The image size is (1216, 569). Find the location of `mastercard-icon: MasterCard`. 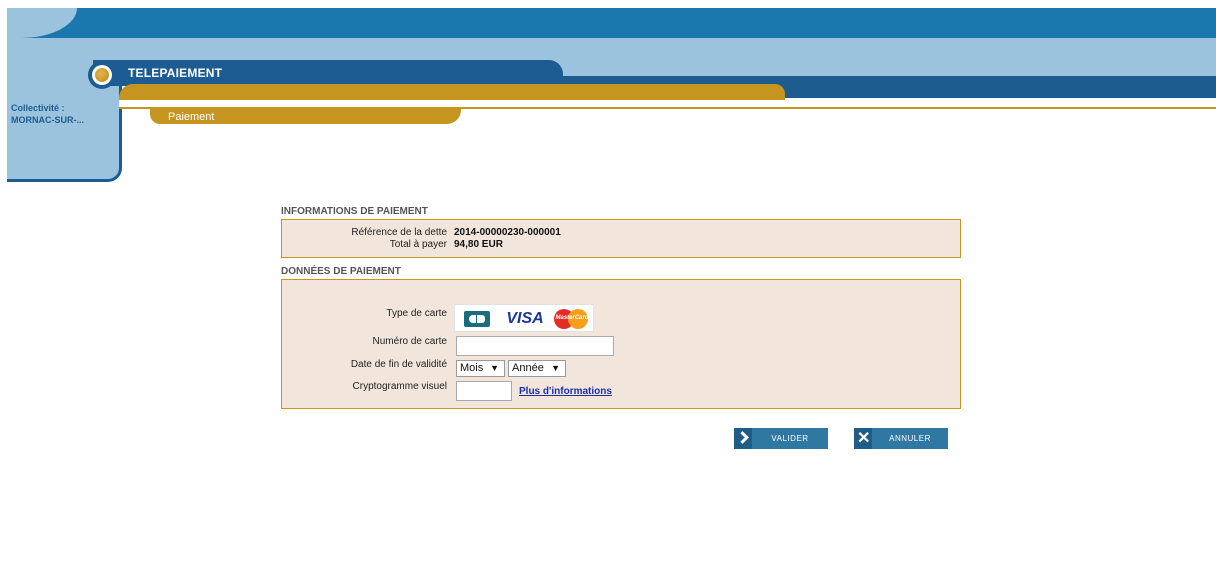

mastercard-icon: MasterCard is located at coordinates (572, 319).